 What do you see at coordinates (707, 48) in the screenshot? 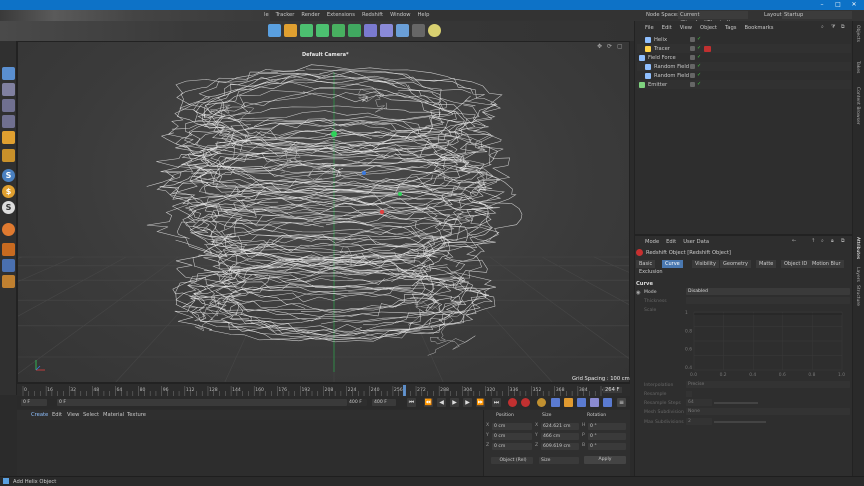
I see `redshift-tag-icon` at bounding box center [707, 48].